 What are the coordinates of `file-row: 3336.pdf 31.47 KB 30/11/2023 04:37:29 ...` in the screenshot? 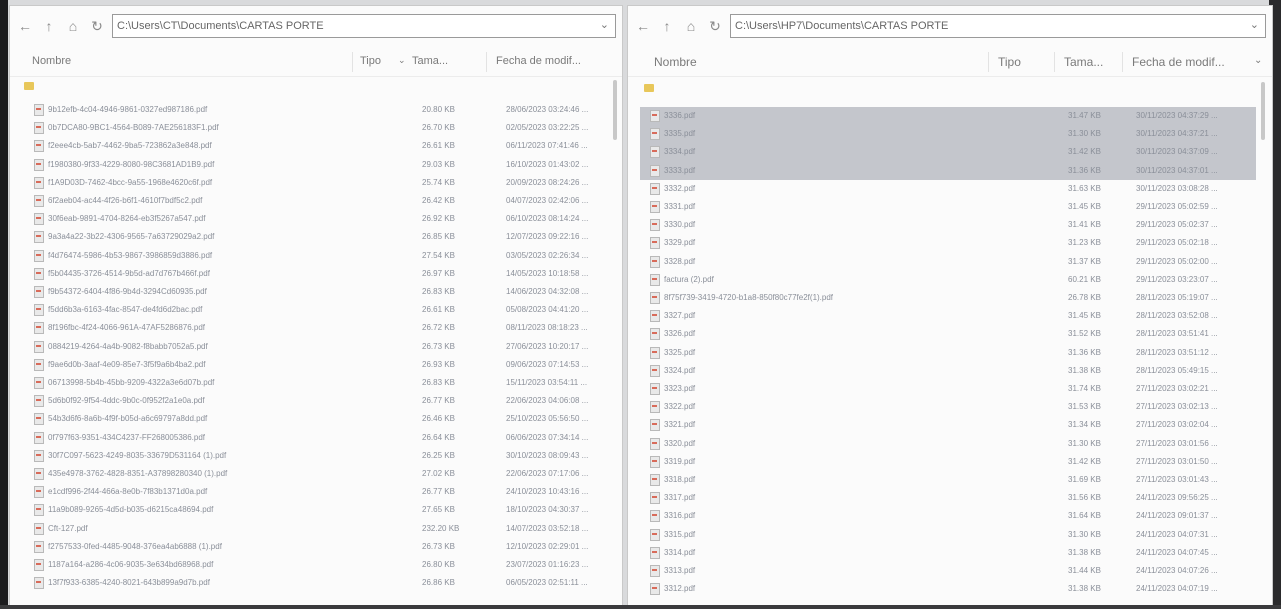 It's located at (948, 116).